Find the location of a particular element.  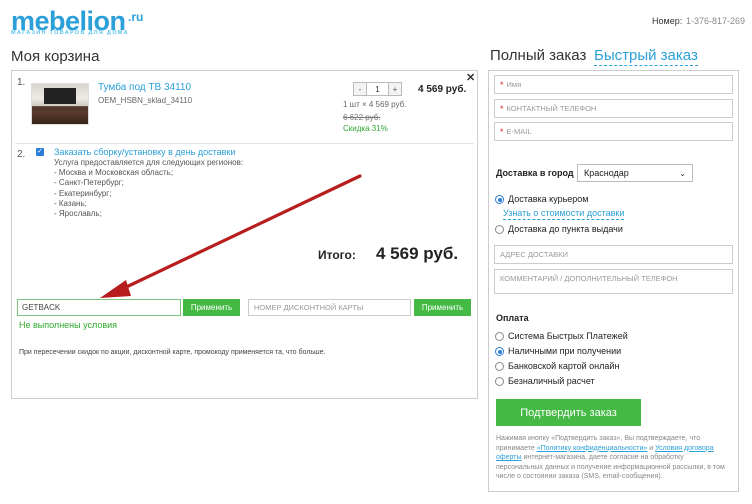

name-placeholder: Имя is located at coordinates (514, 84).